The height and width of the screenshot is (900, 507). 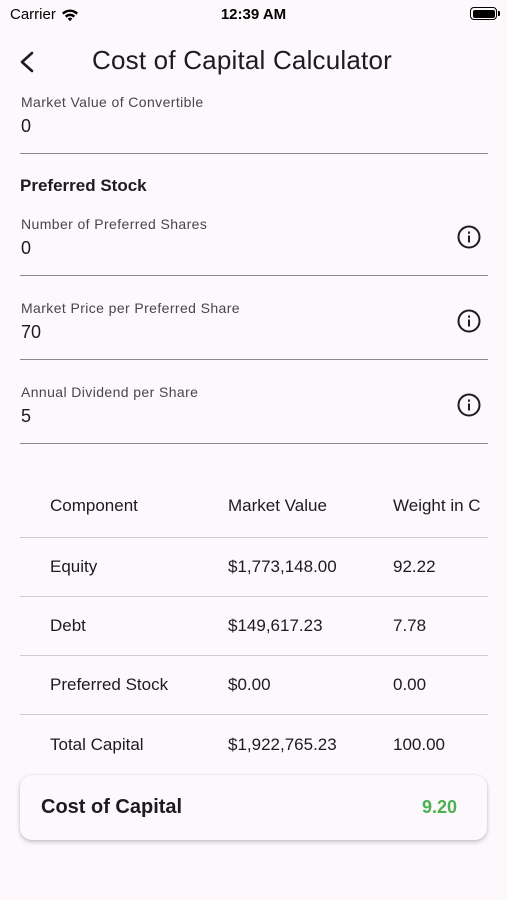 What do you see at coordinates (410, 625) in the screenshot?
I see `table-cell-weight: 7.78` at bounding box center [410, 625].